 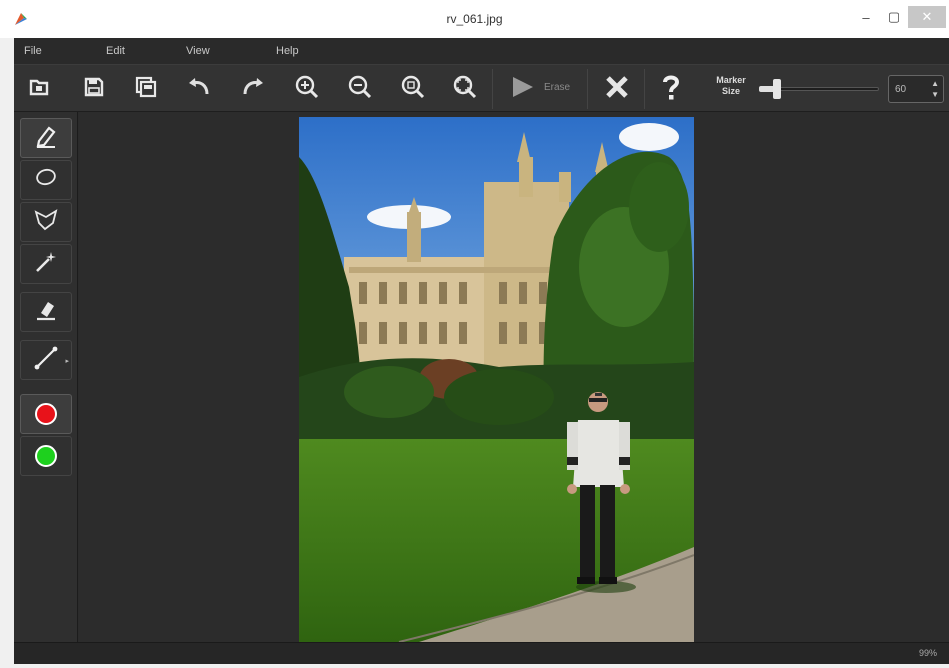 I want to click on line-tool: ▸, so click(x=46, y=360).